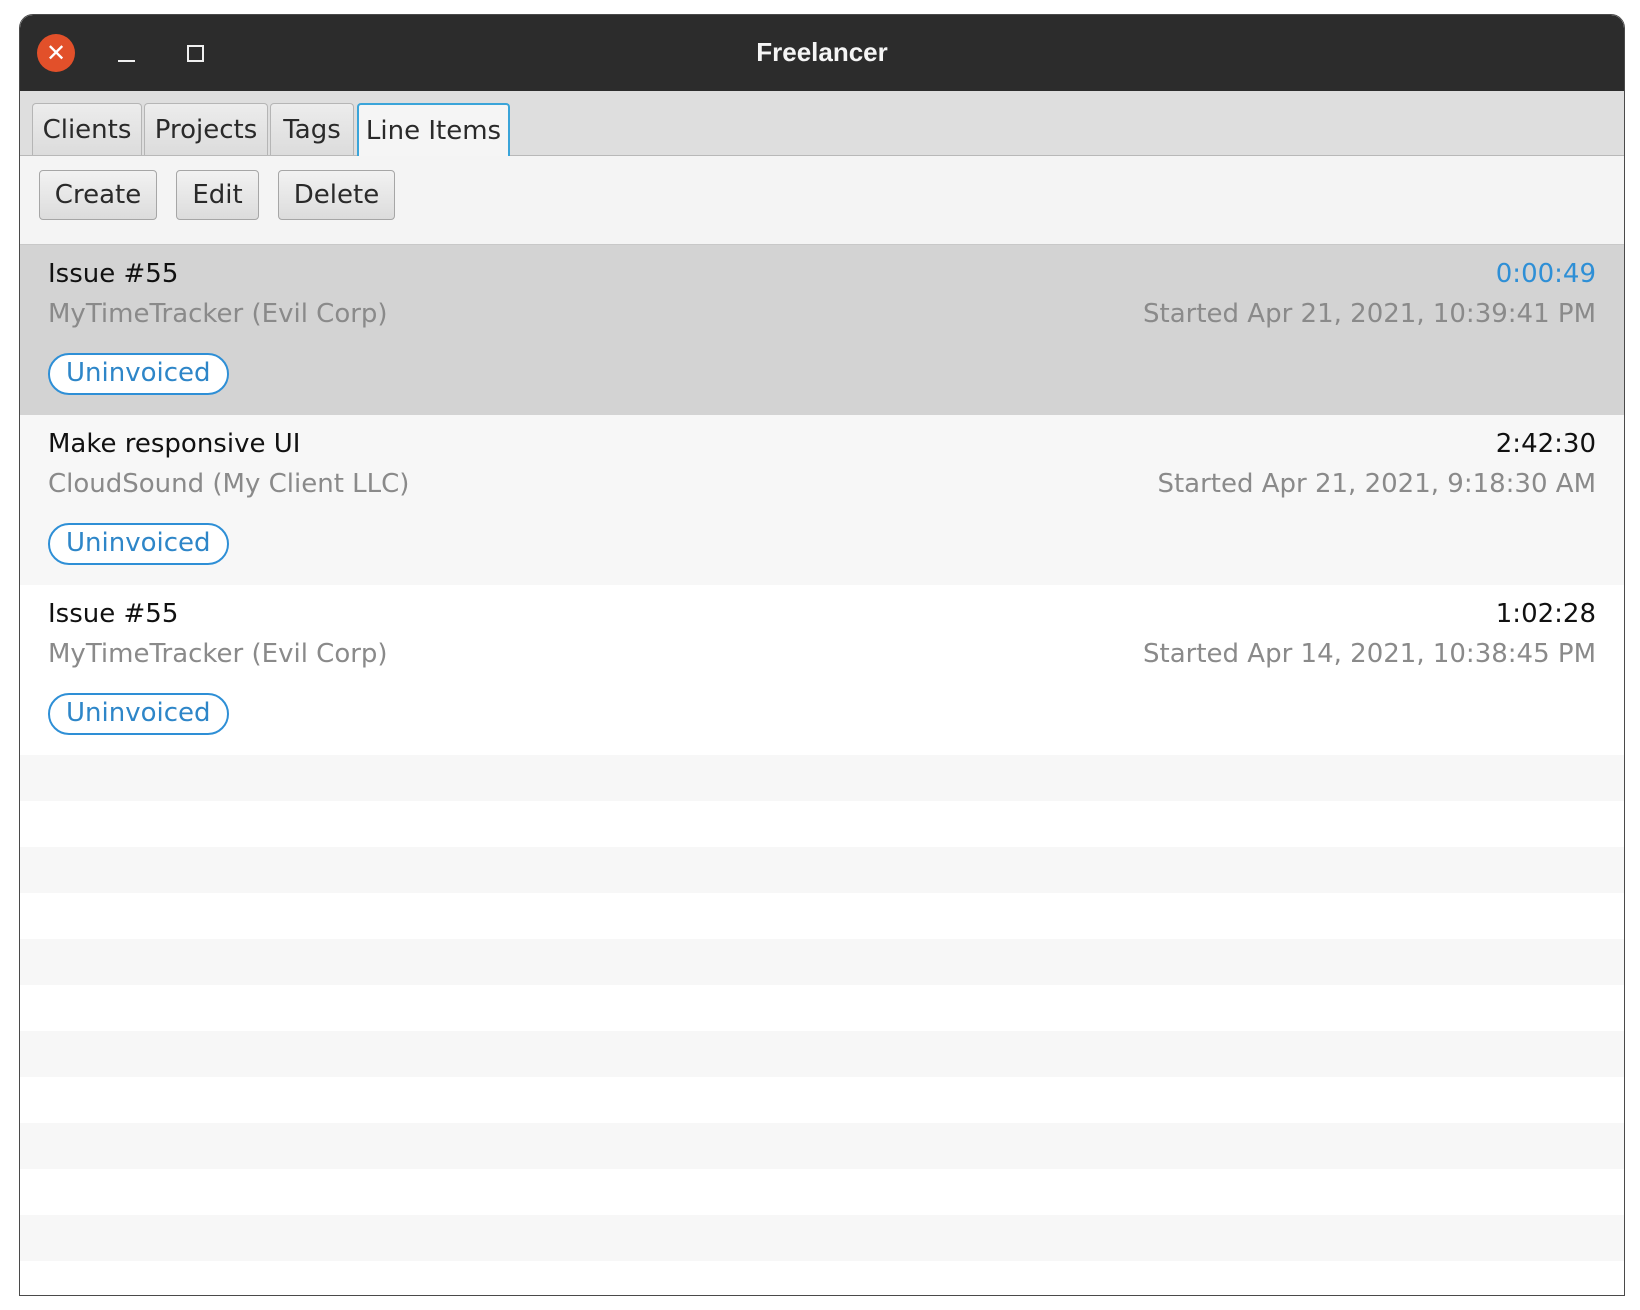 The image size is (1640, 1310). Describe the element at coordinates (312, 129) in the screenshot. I see `tab-tags: Tags` at that location.